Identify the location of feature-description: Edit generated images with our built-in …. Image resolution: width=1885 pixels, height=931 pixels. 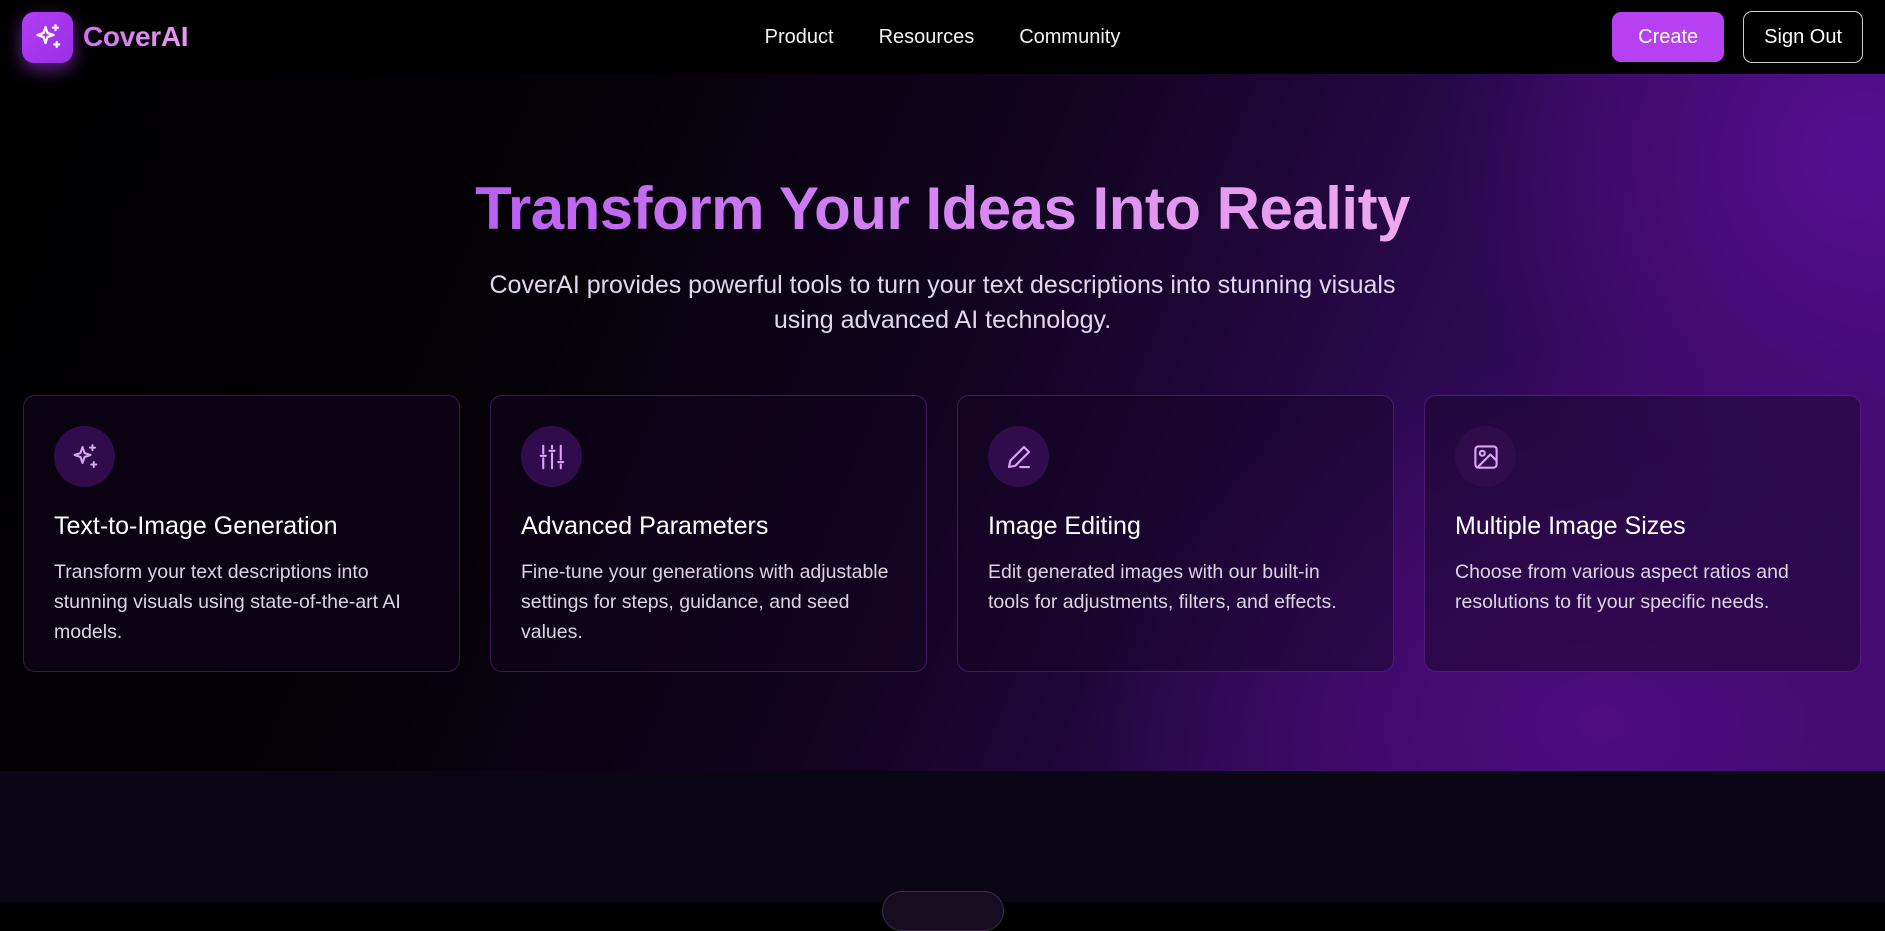
(1162, 587).